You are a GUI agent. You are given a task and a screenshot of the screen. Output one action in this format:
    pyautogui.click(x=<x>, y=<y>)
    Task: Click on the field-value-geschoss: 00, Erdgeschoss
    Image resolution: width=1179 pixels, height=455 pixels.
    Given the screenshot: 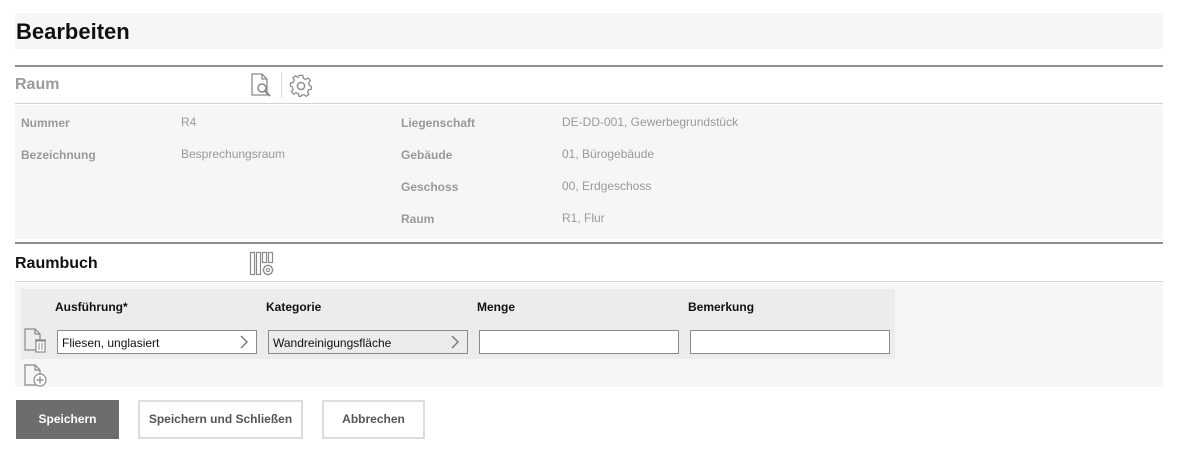 What is the action you would take?
    pyautogui.click(x=607, y=186)
    